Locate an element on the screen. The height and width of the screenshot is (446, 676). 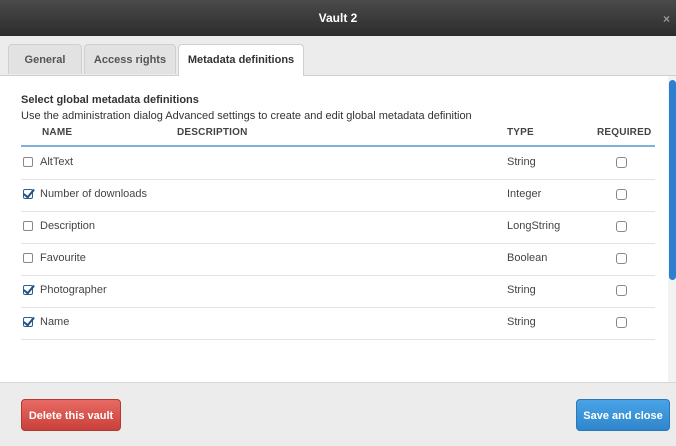
section-heading: Select global metadata definitions is located at coordinates (110, 100).